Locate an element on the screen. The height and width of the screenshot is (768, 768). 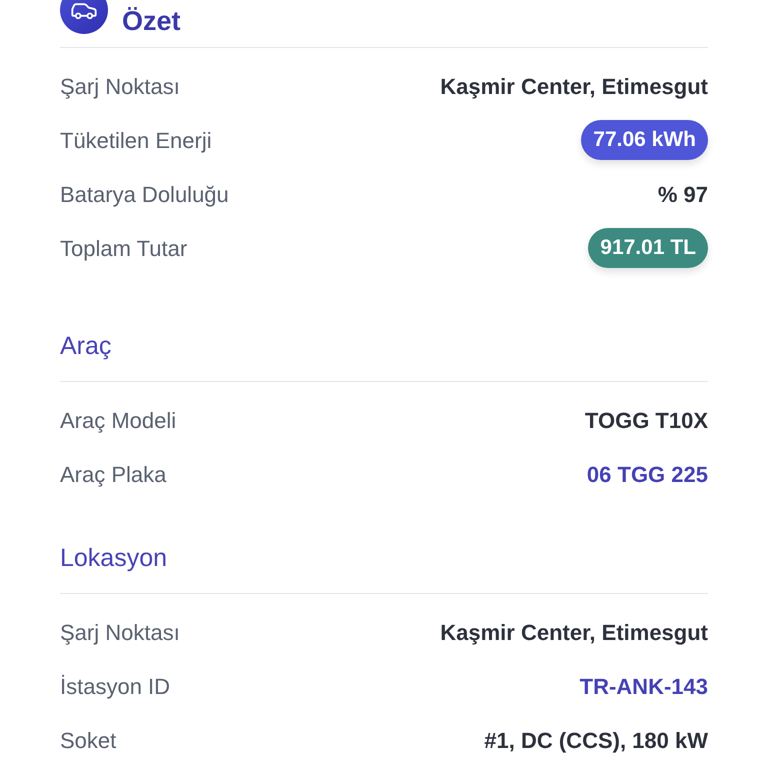
row-label: Soket is located at coordinates (88, 740).